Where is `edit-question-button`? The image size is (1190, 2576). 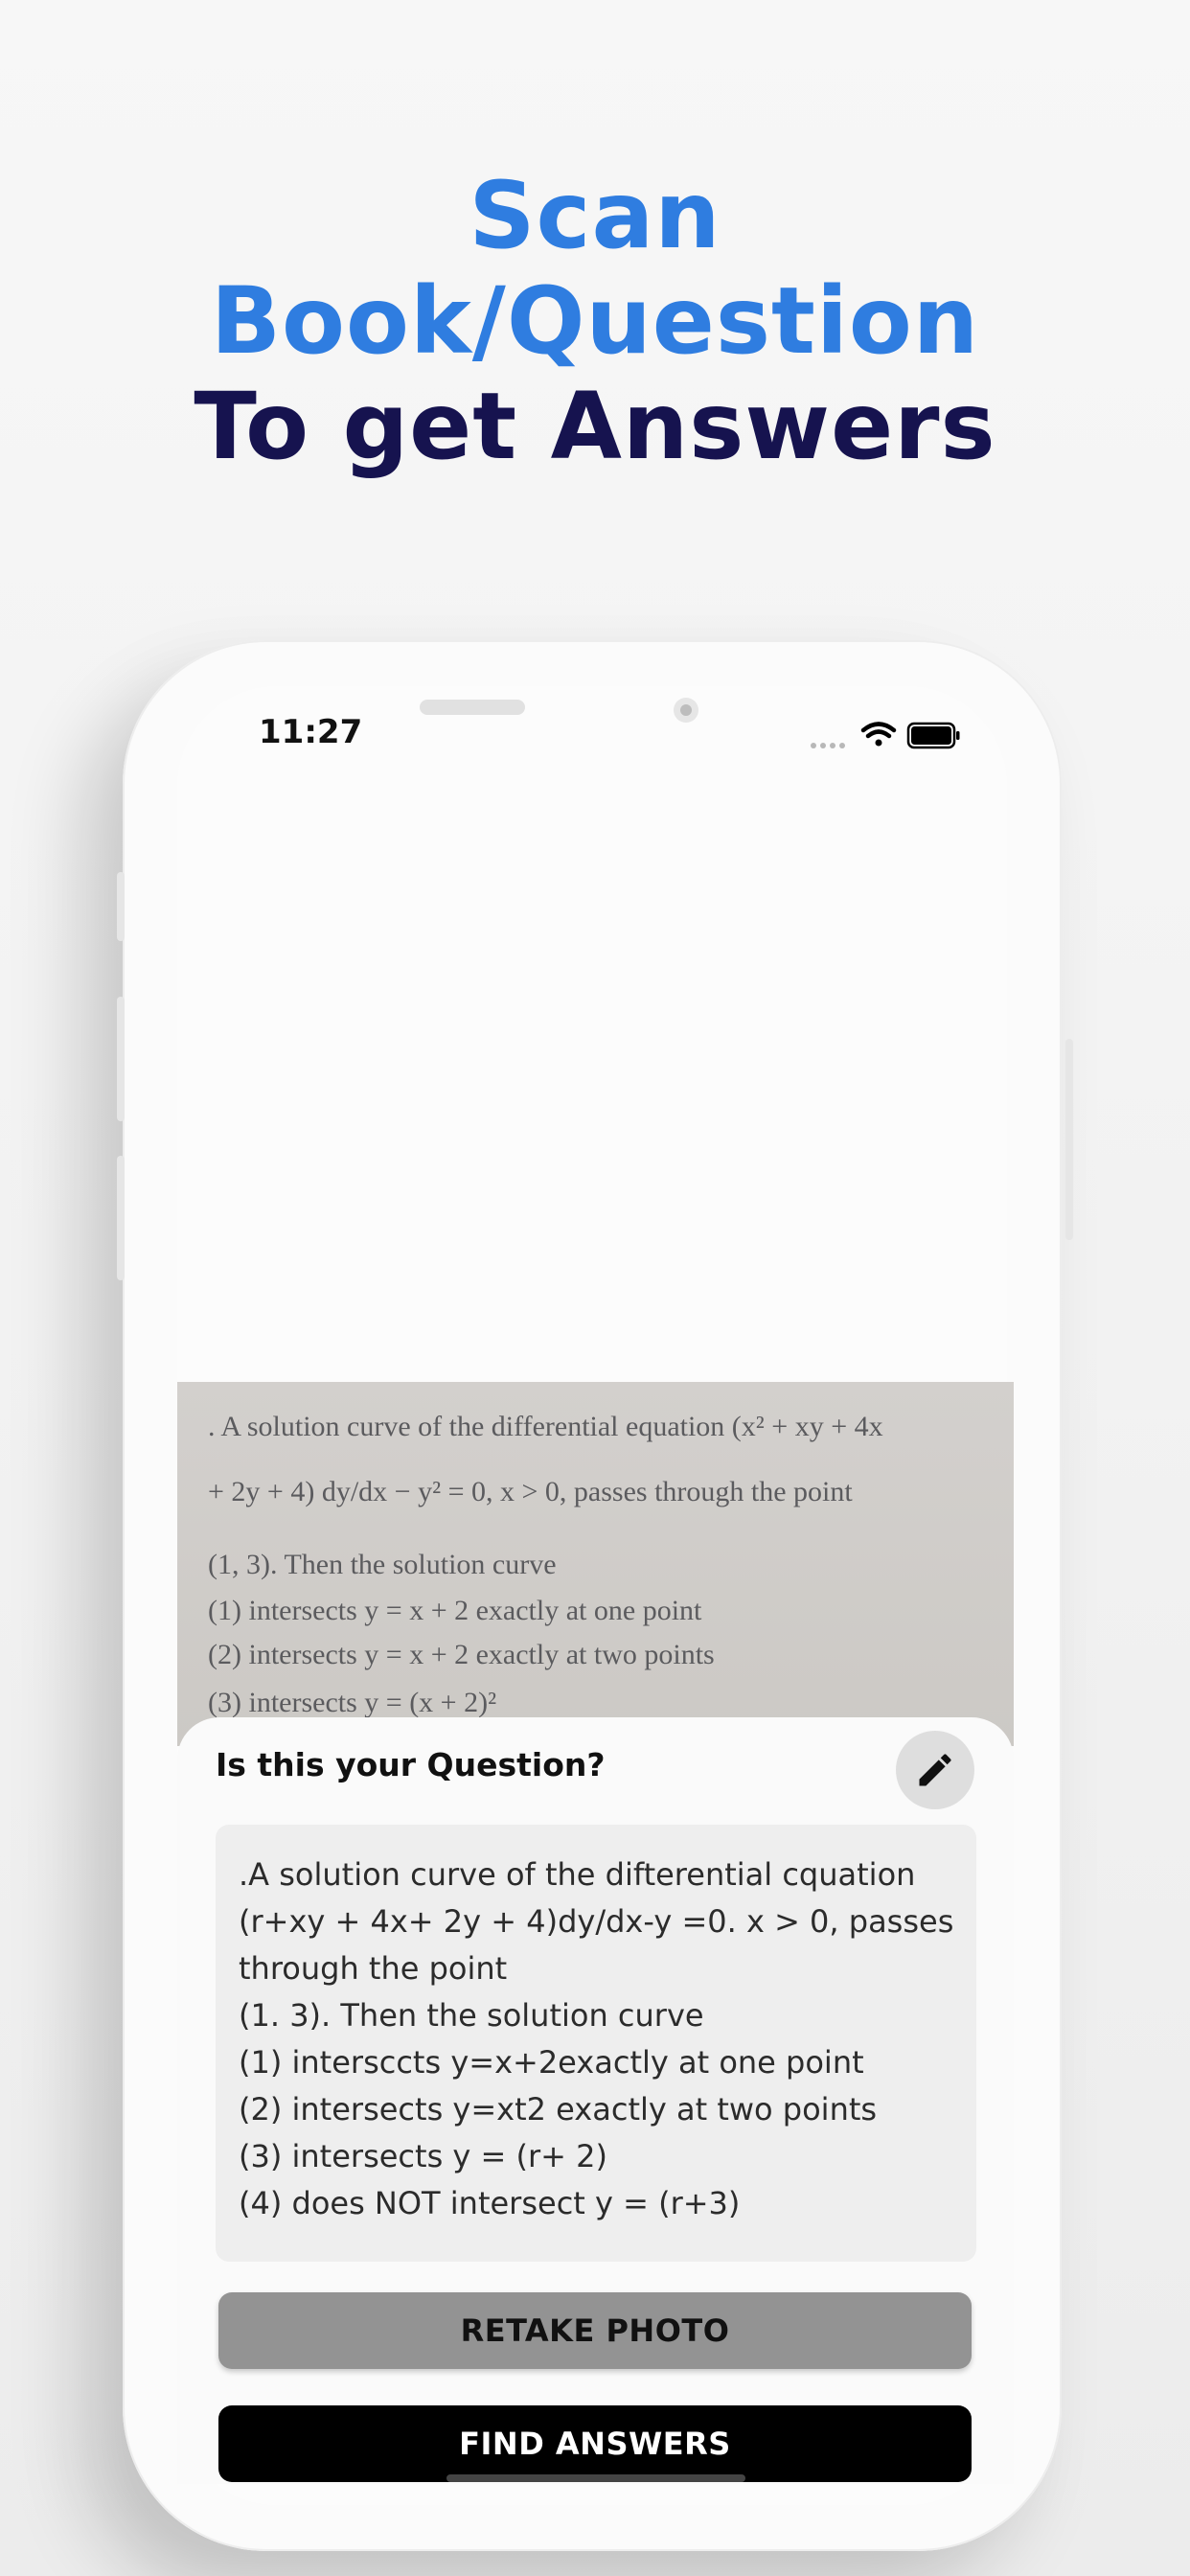
edit-question-button is located at coordinates (935, 1770).